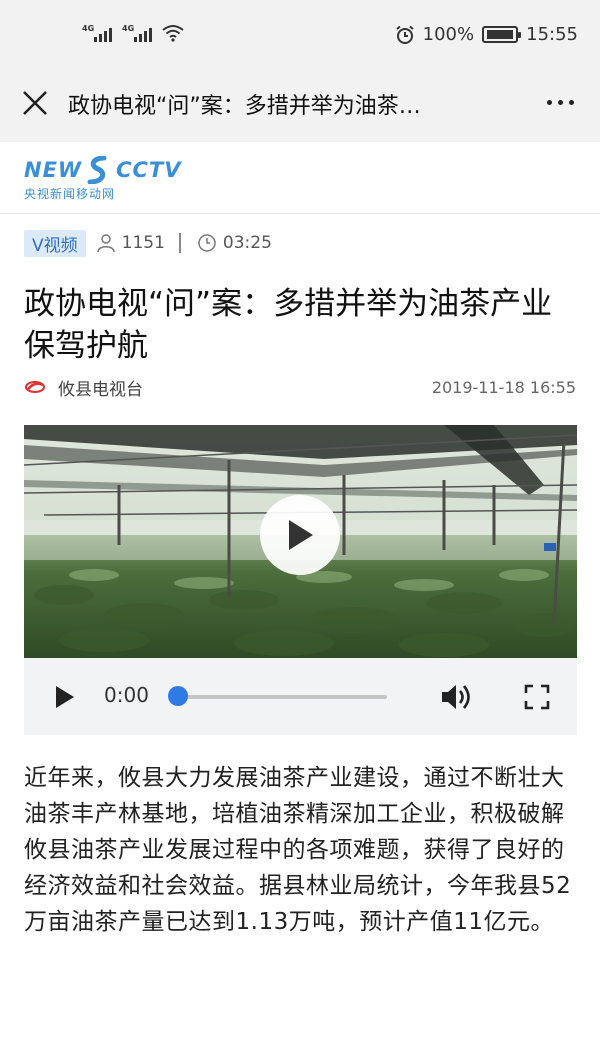 The width and height of the screenshot is (600, 1037). What do you see at coordinates (53, 170) in the screenshot?
I see `logo-word-new: NEW` at bounding box center [53, 170].